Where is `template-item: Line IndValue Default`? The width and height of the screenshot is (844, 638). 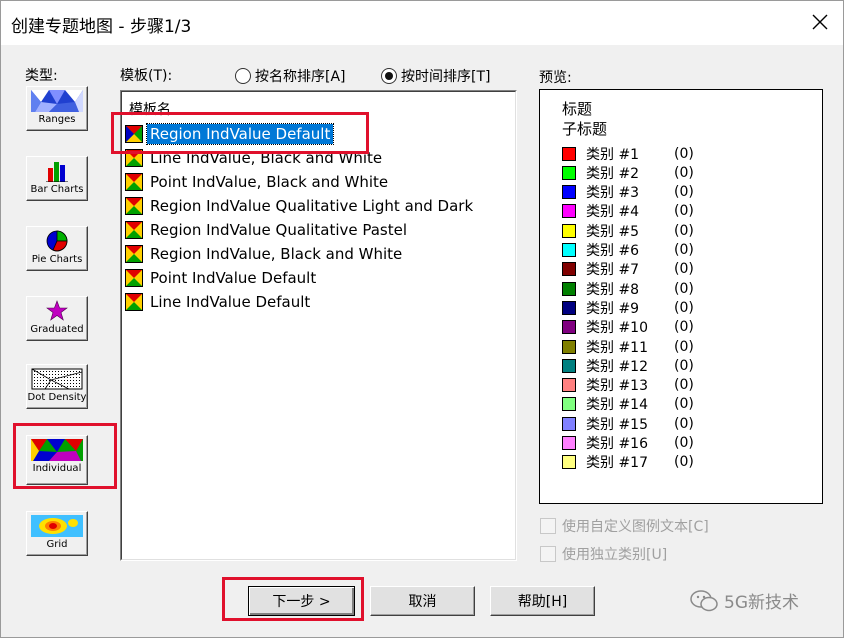 template-item: Line IndValue Default is located at coordinates (219, 302).